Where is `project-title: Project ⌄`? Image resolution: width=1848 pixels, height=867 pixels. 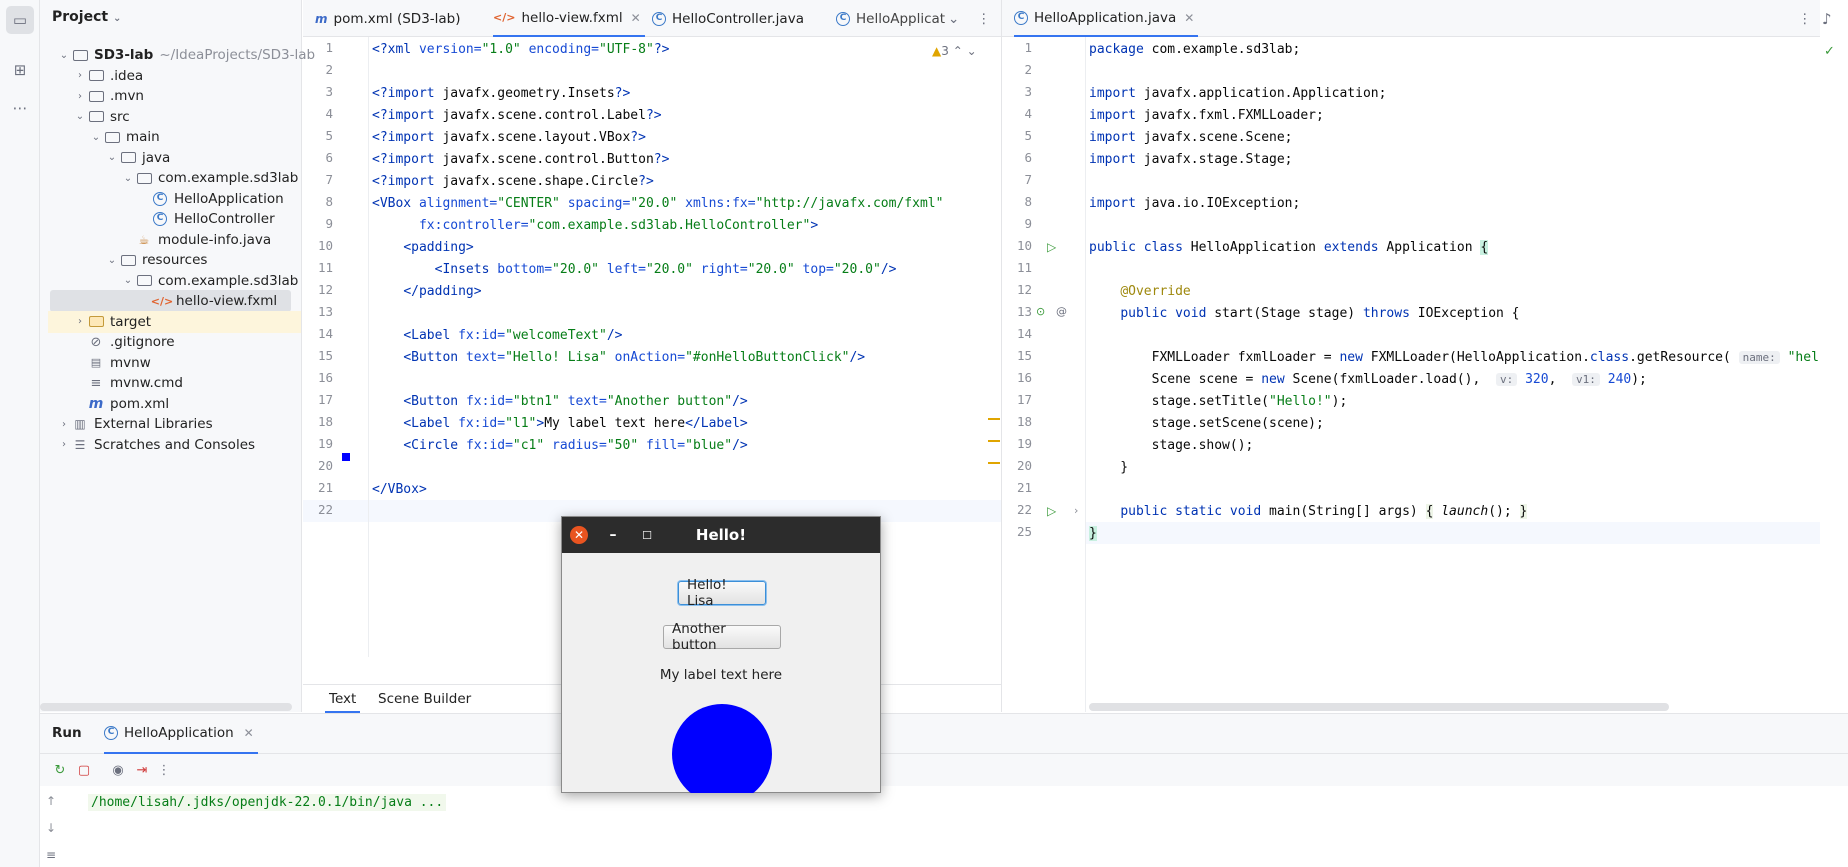
project-title: Project ⌄ is located at coordinates (86, 17).